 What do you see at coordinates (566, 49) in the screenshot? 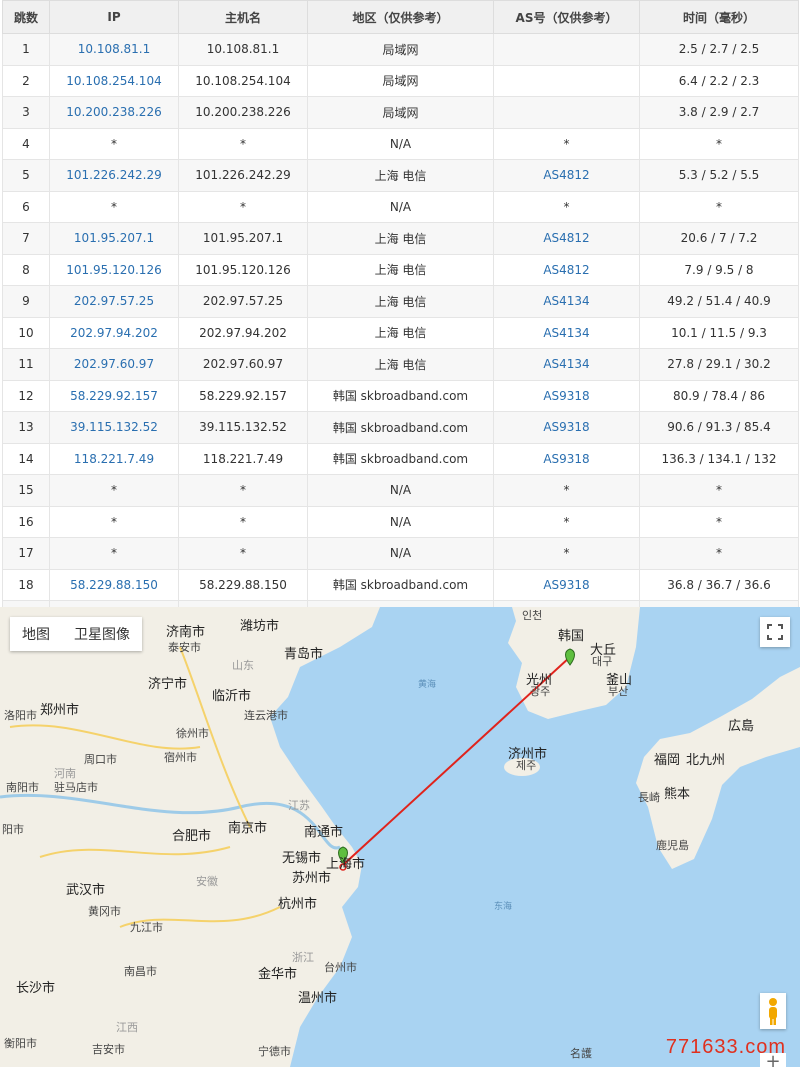
I see `as-link` at bounding box center [566, 49].